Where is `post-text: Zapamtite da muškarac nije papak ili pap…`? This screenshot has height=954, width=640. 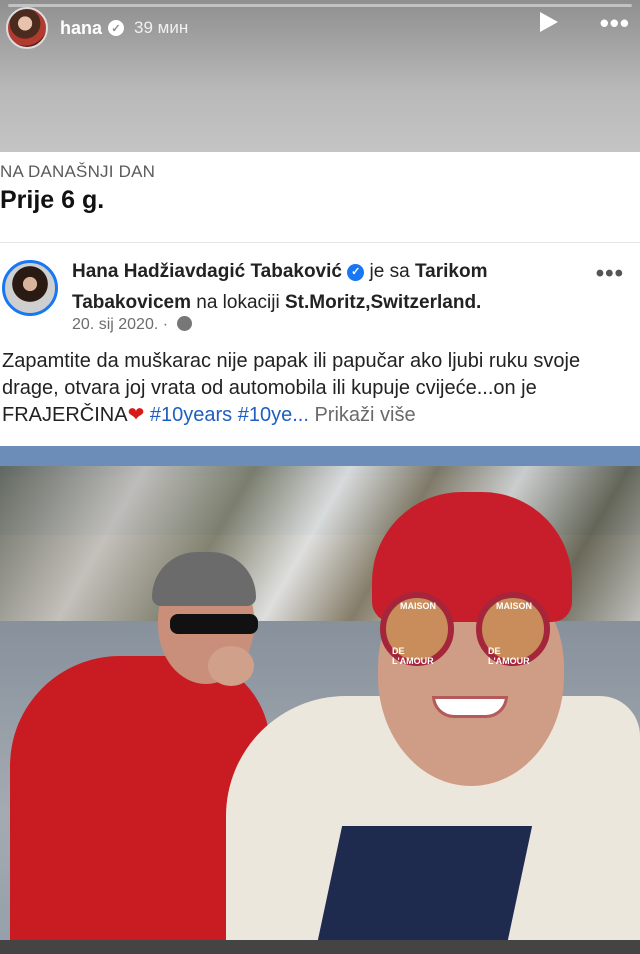
post-text: Zapamtite da muškarac nije papak ili pap… is located at coordinates (317, 388).